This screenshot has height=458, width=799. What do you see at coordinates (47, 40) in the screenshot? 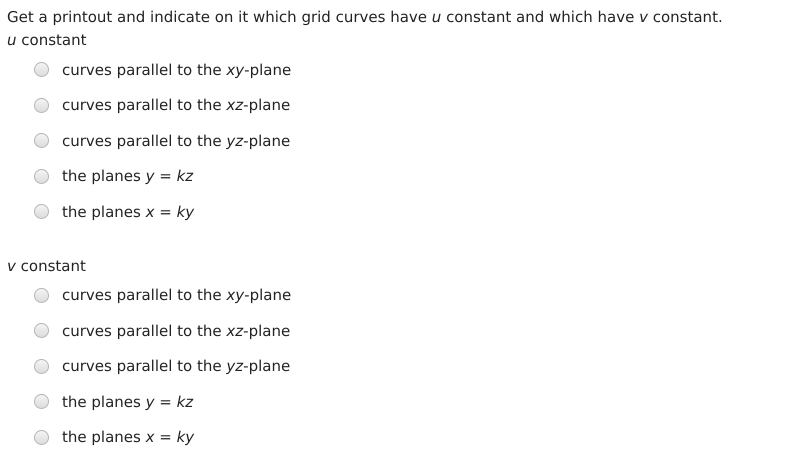
I see `group-label: u constant` at bounding box center [47, 40].